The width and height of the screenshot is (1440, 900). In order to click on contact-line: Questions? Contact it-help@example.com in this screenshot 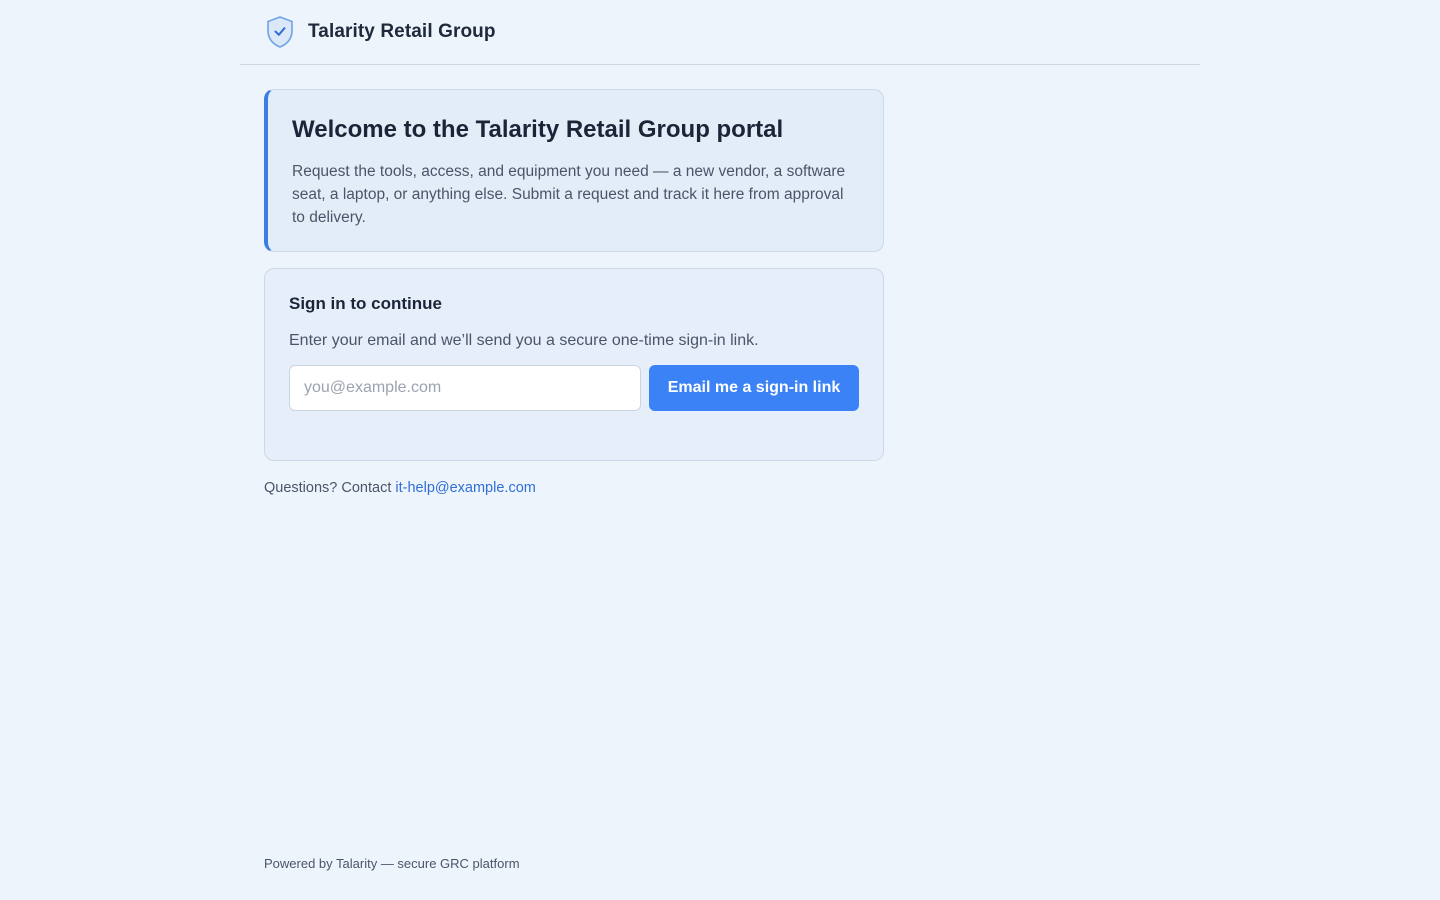, I will do `click(400, 488)`.